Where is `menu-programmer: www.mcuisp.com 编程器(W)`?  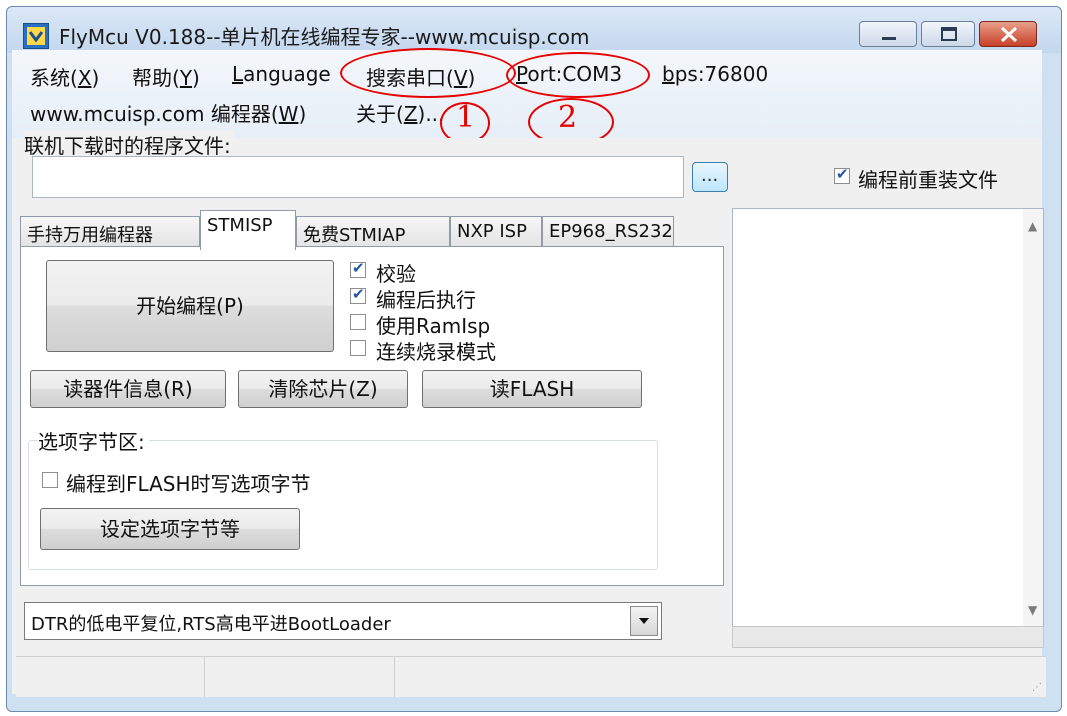
menu-programmer: www.mcuisp.com 编程器(W) is located at coordinates (168, 112).